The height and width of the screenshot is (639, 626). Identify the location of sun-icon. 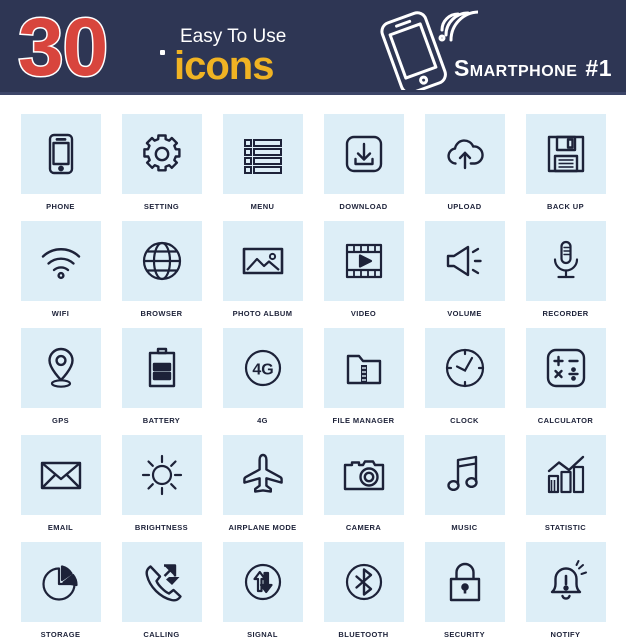
(161, 475).